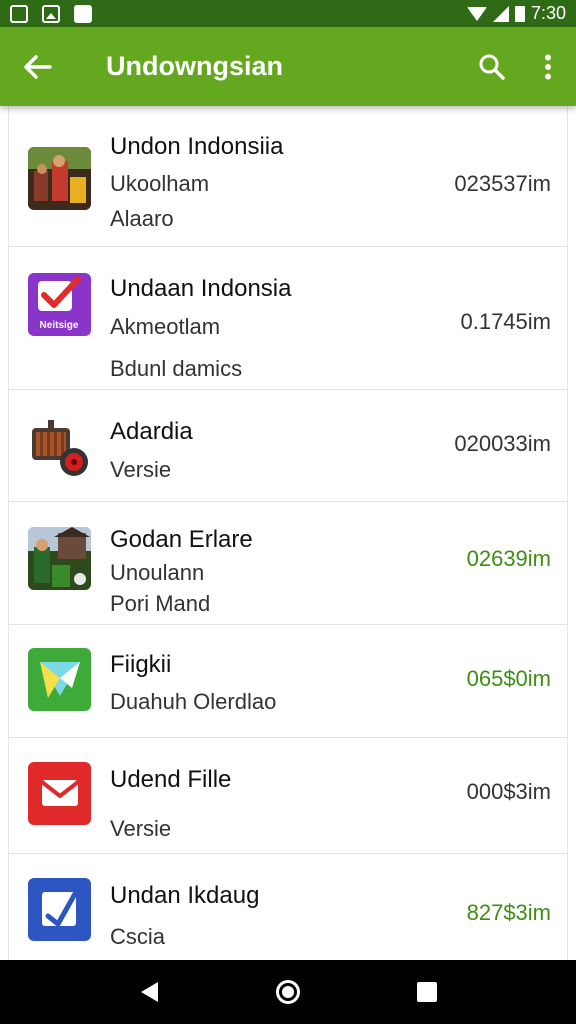 This screenshot has height=1024, width=576. Describe the element at coordinates (288, 907) in the screenshot. I see `list-item: Undan Ikdaug Cscia 827$3im` at that location.